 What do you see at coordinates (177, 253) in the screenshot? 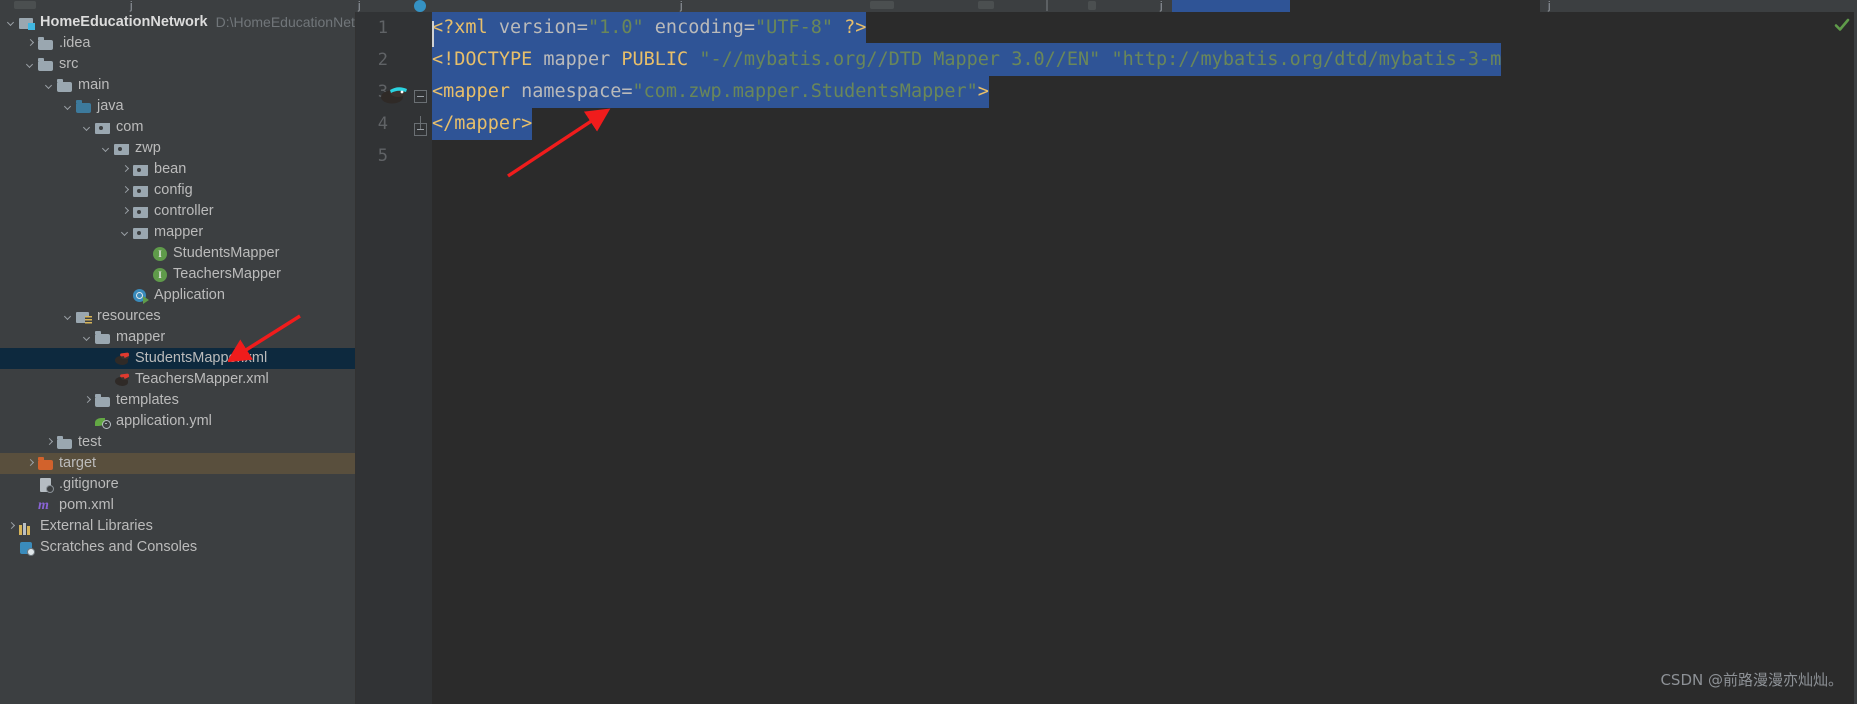
I see `tree-row-studentsmapper: I StudentsMapper` at bounding box center [177, 253].